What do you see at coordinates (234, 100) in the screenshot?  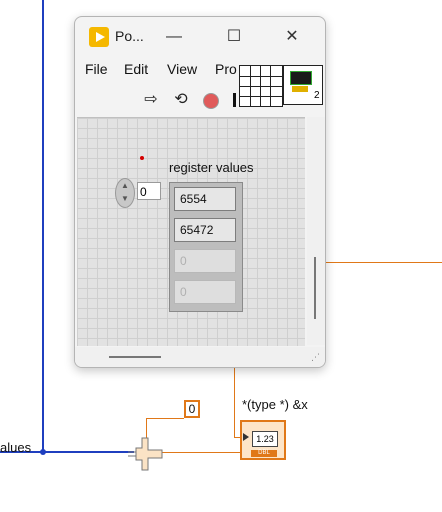 I see `pause-icon` at bounding box center [234, 100].